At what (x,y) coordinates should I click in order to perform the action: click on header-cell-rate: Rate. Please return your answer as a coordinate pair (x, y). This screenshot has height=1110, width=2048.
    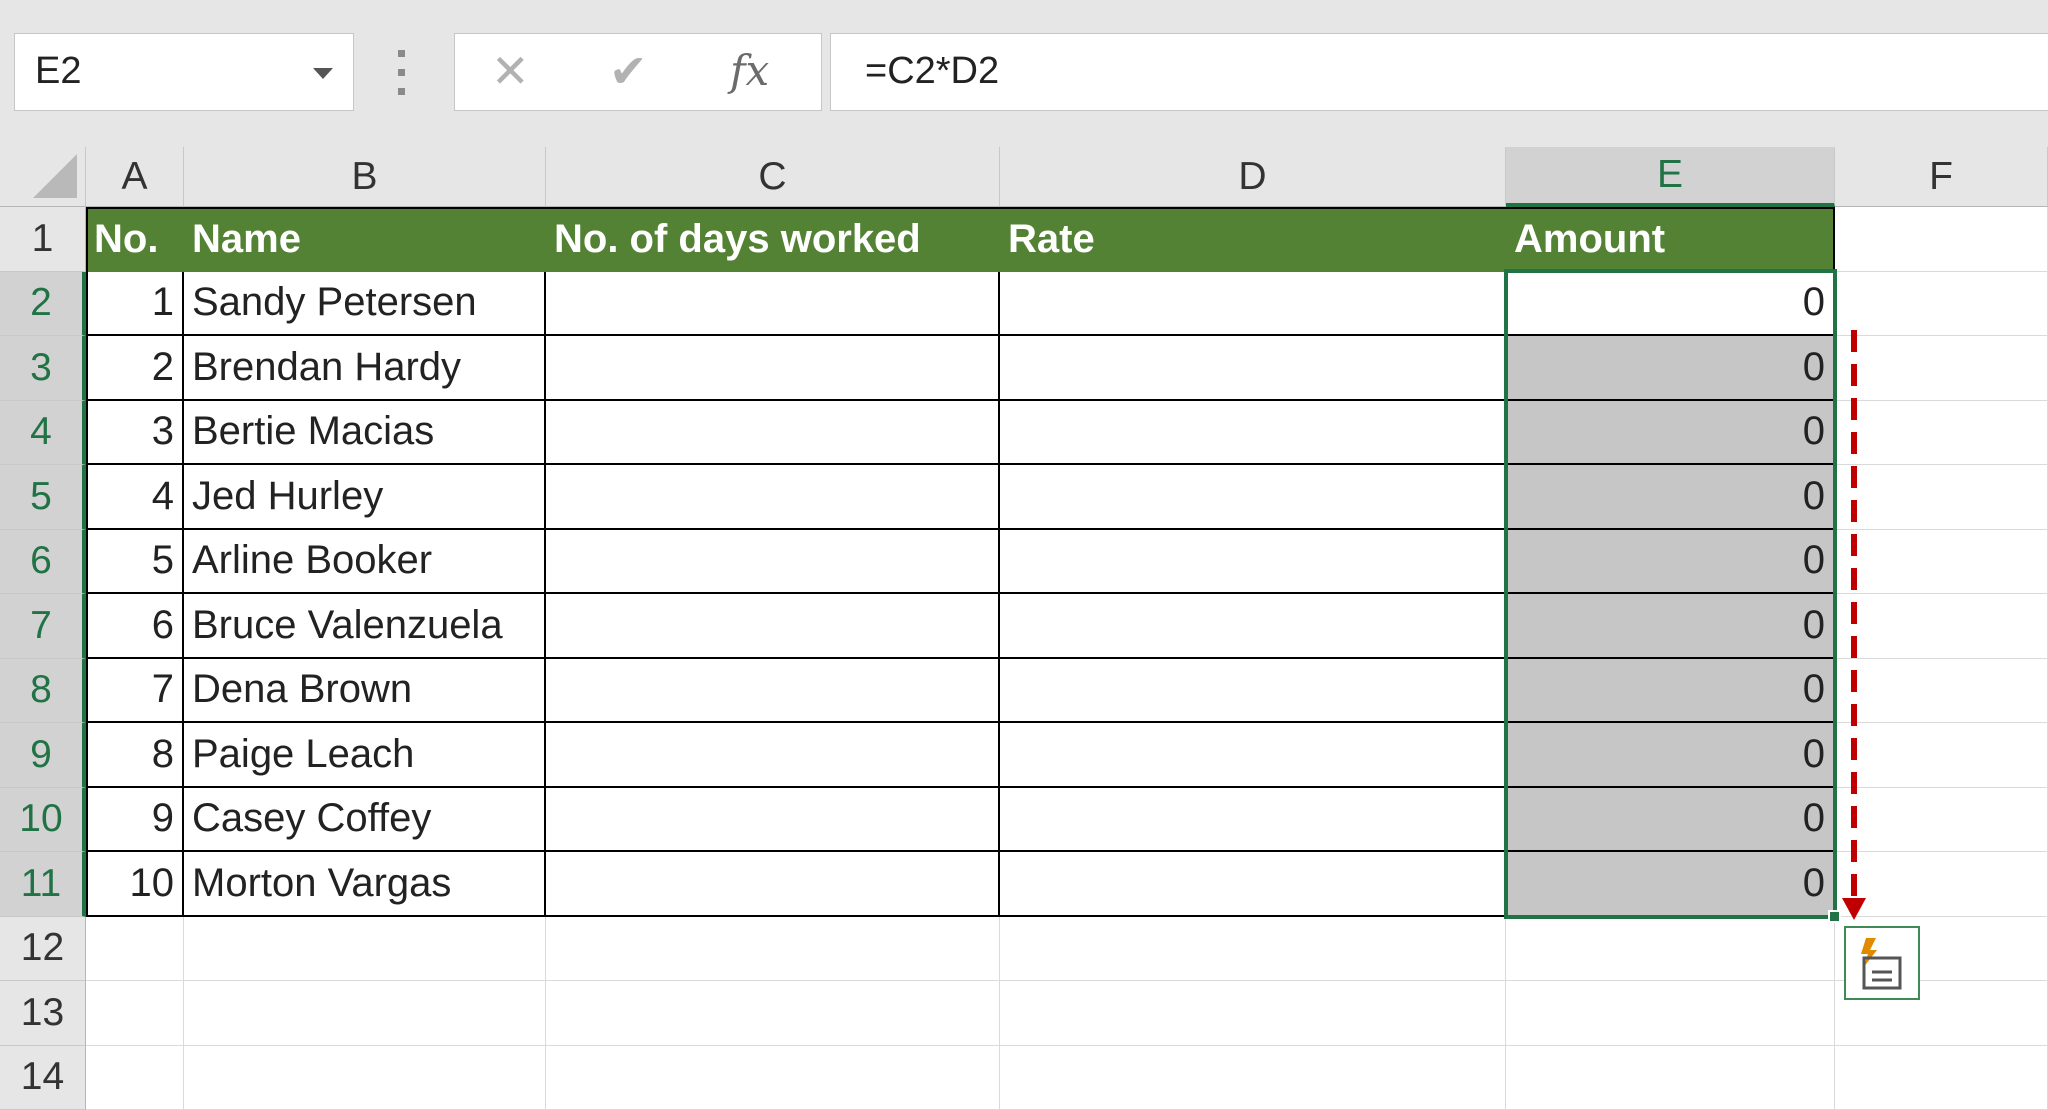
    Looking at the image, I should click on (1253, 239).